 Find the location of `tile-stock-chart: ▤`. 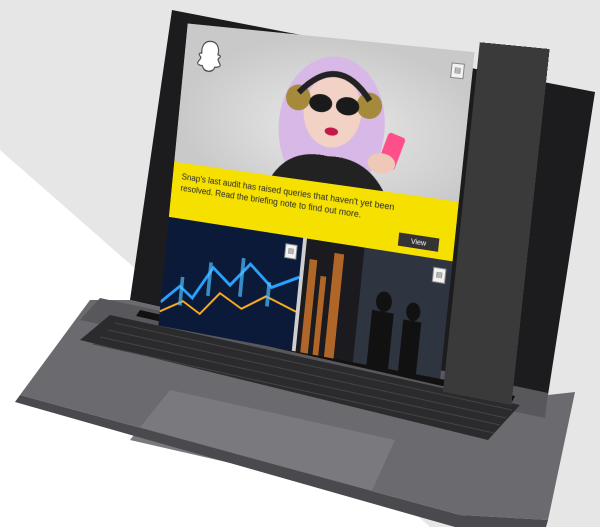

tile-stock-chart: ▤ is located at coordinates (231, 283).